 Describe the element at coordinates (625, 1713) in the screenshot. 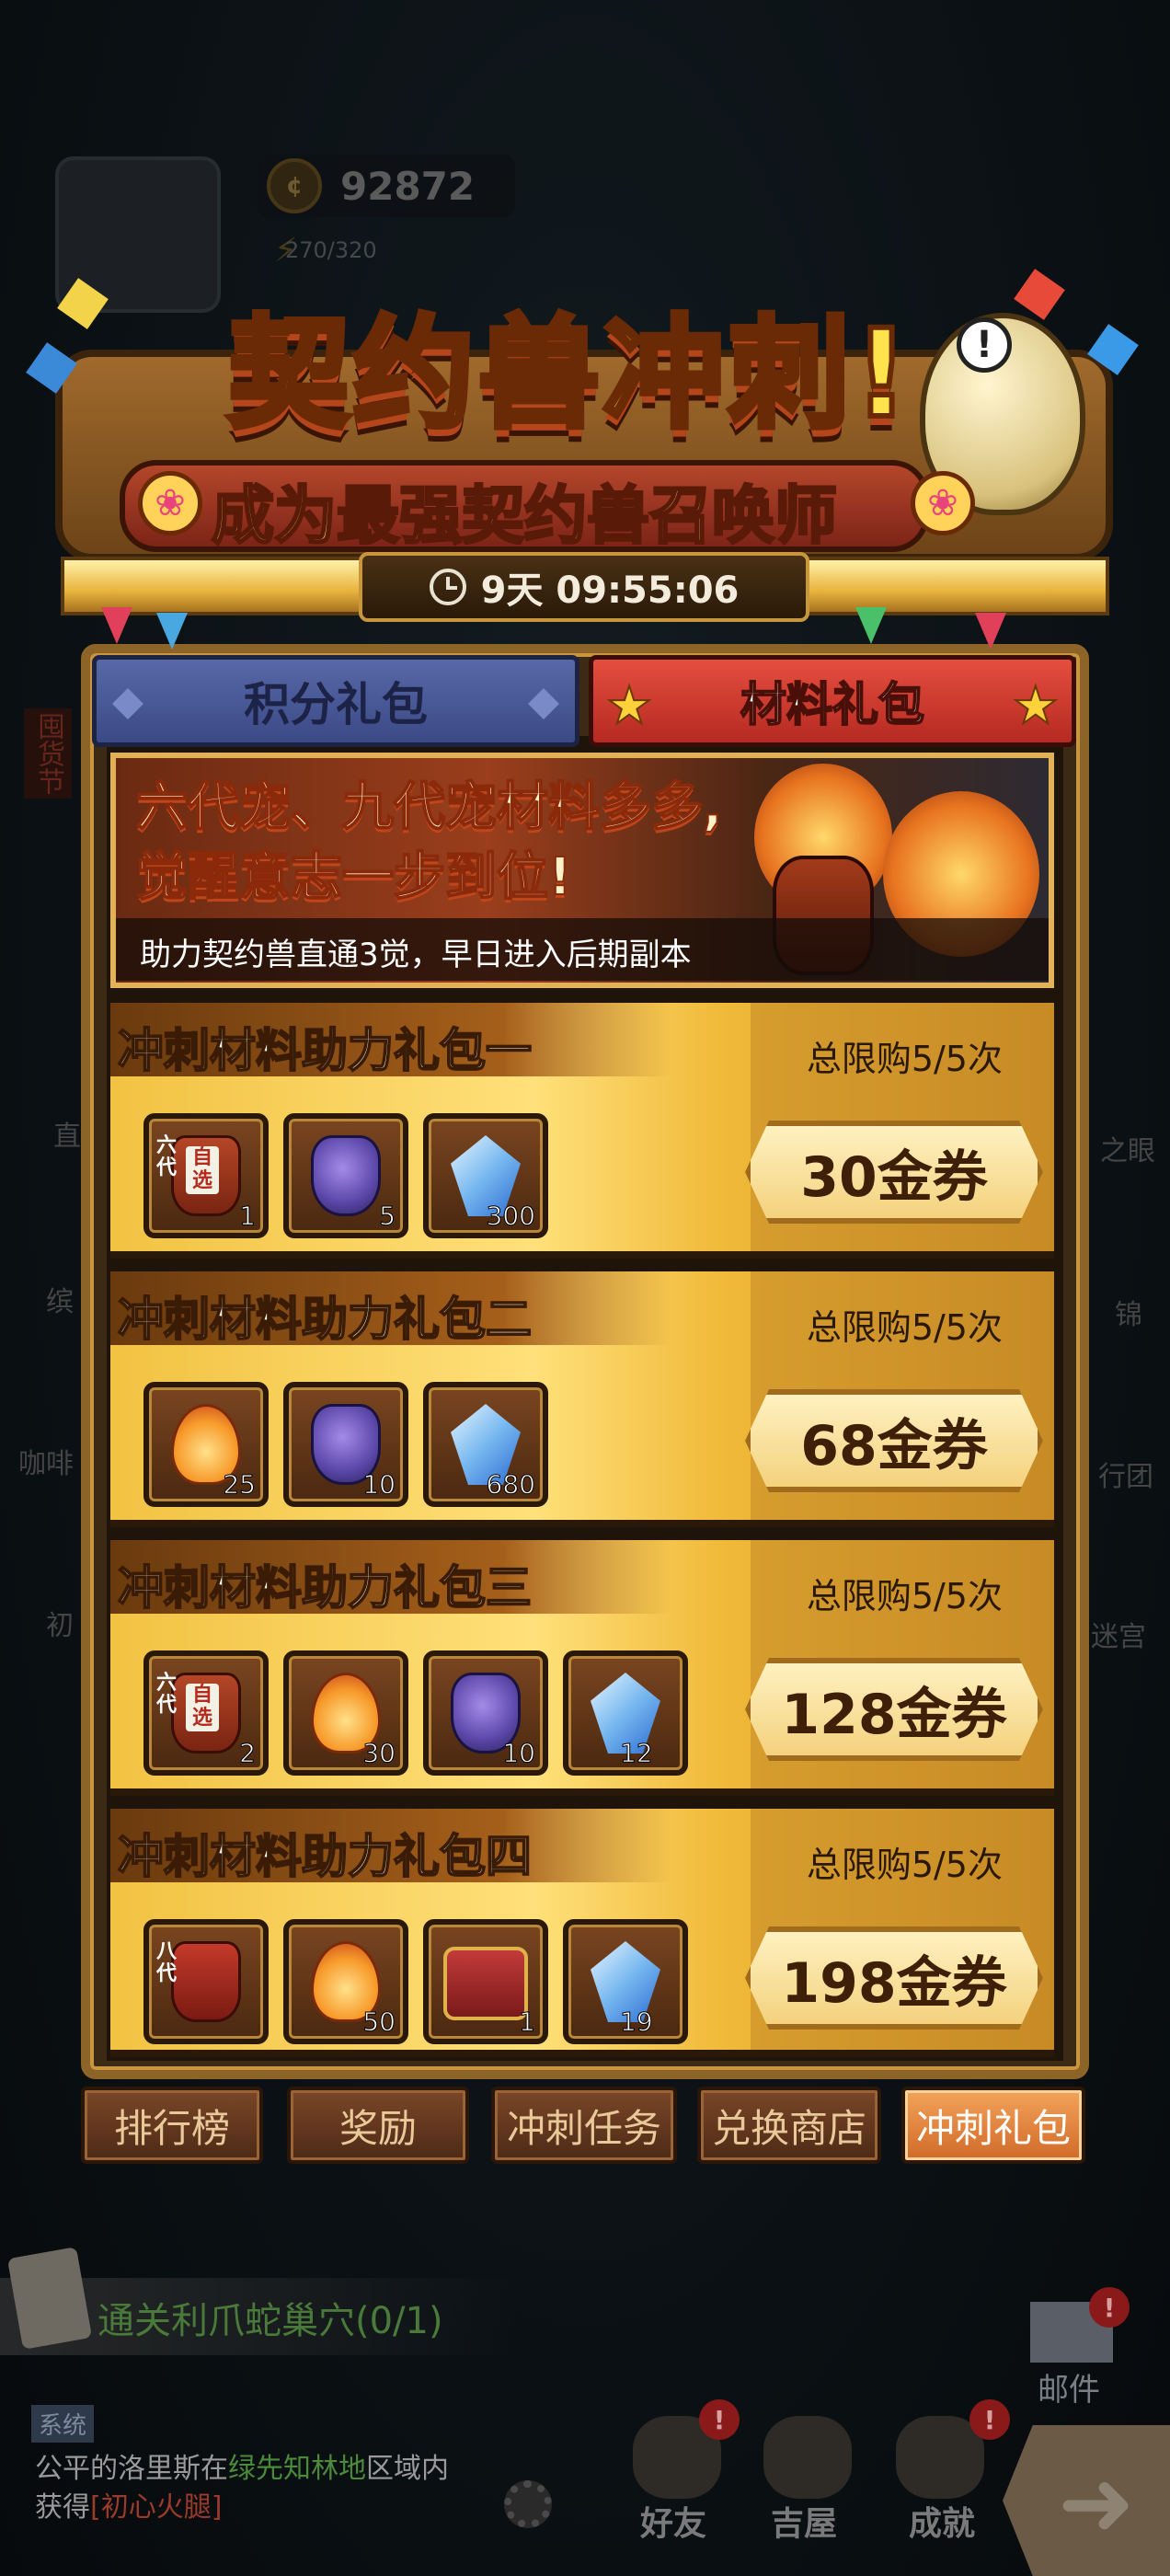

I see `item-slot: 12` at that location.